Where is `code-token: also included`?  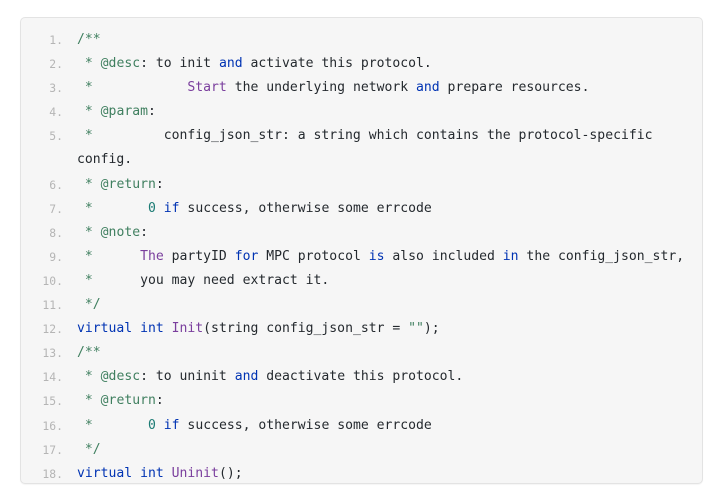
code-token: also included is located at coordinates (443, 256).